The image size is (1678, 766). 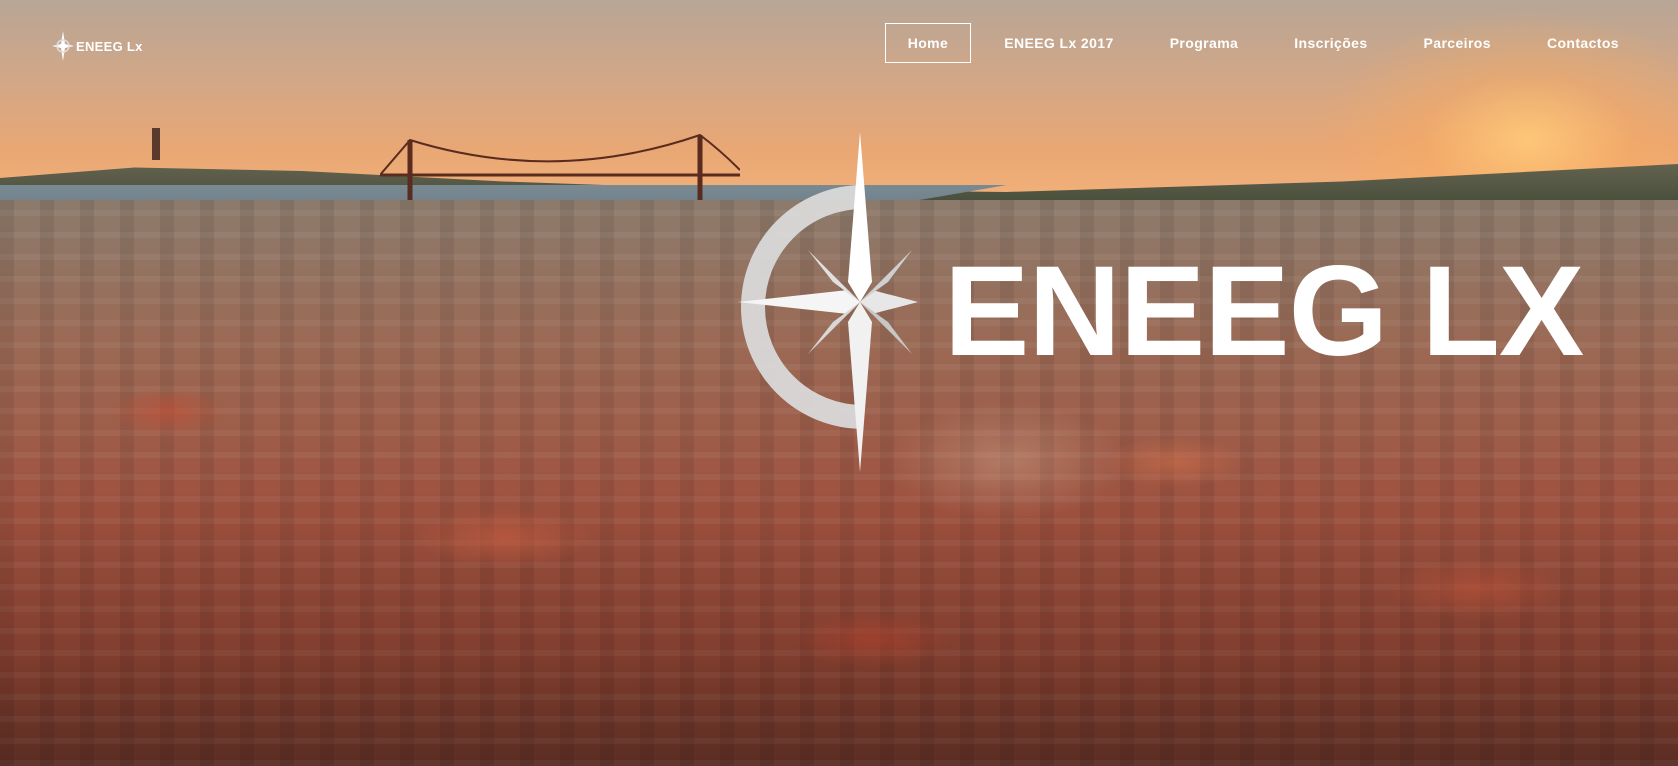 What do you see at coordinates (1457, 43) in the screenshot?
I see `nav-parceiros: Parceiros` at bounding box center [1457, 43].